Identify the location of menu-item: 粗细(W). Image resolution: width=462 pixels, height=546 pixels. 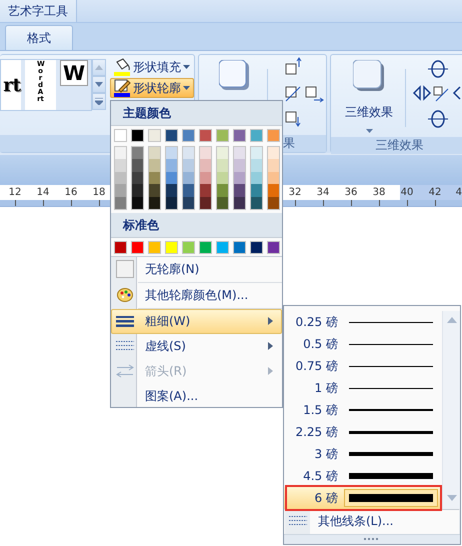
(196, 321).